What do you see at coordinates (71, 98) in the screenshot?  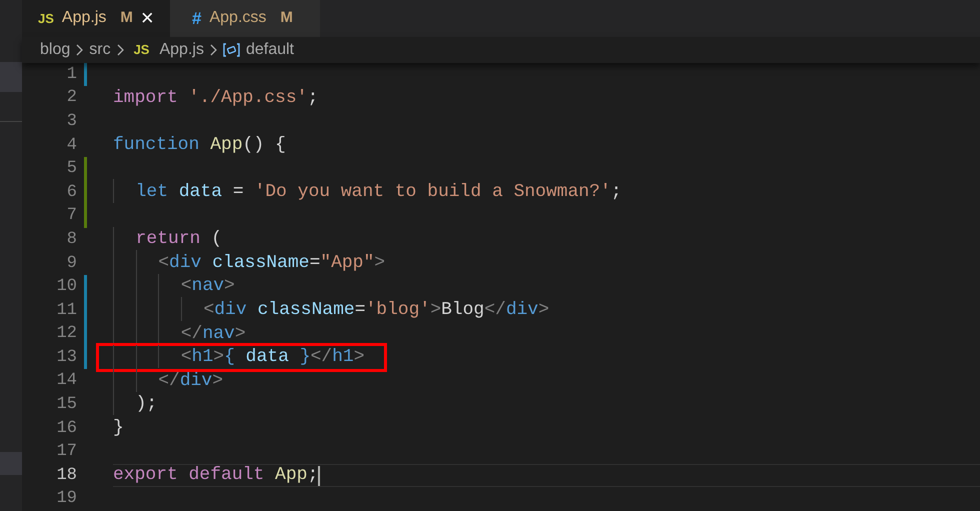 I see `line-number: 2` at bounding box center [71, 98].